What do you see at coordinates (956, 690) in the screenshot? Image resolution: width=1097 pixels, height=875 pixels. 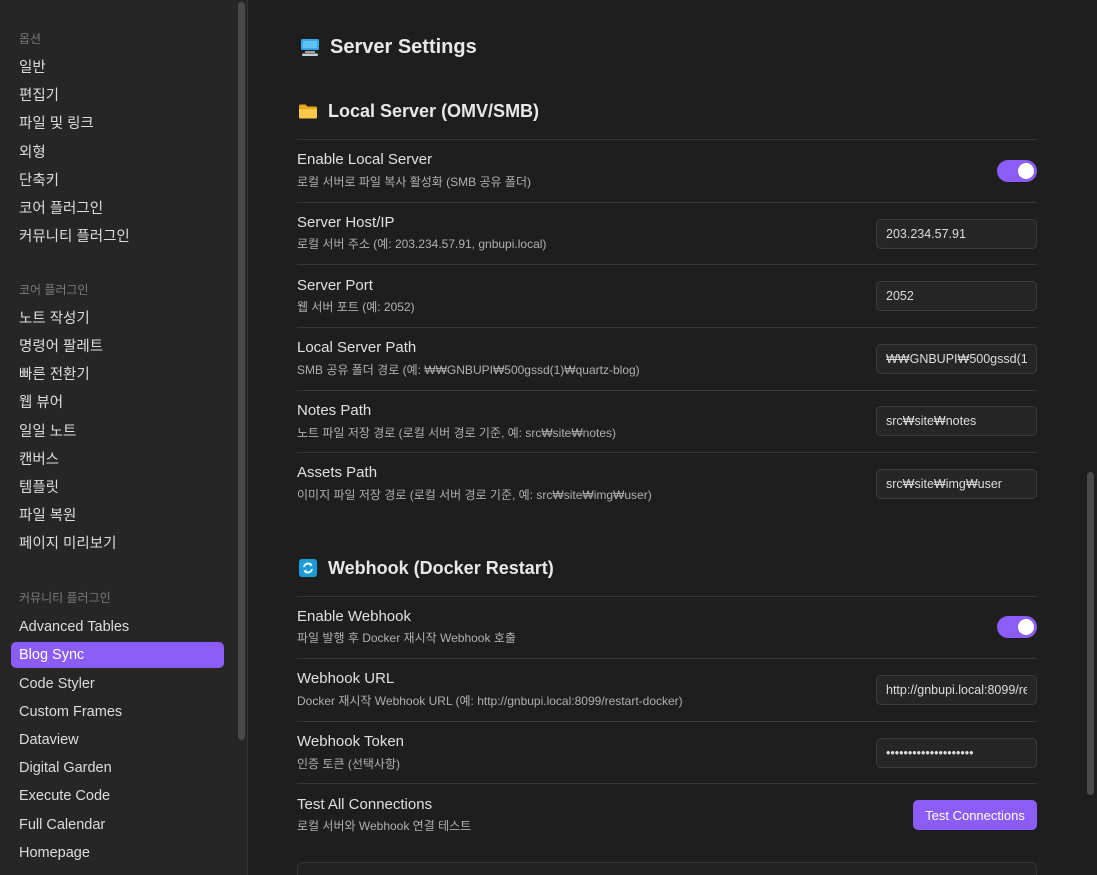 I see `webhook-url-input` at bounding box center [956, 690].